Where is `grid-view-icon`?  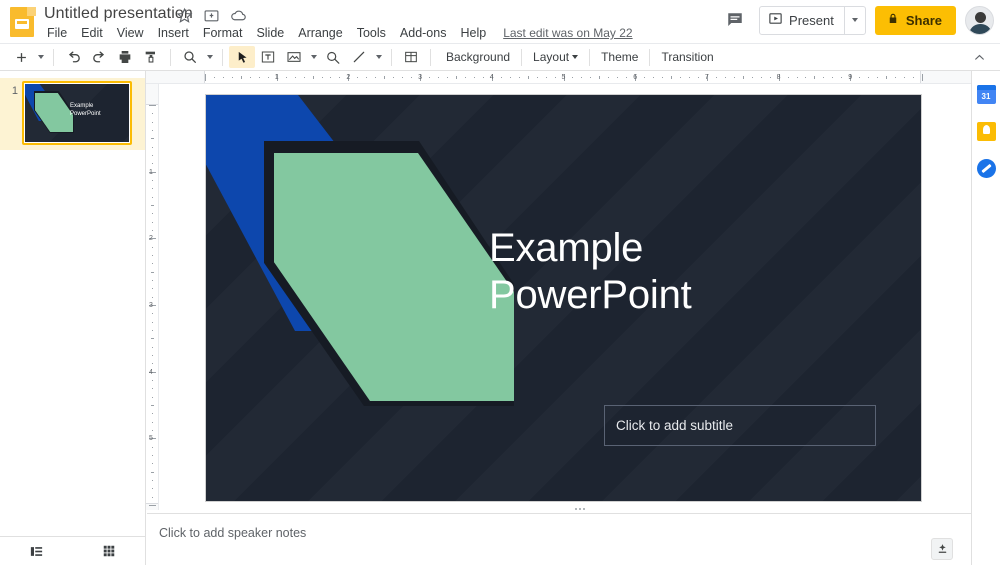
grid-view-icon is located at coordinates (109, 551).